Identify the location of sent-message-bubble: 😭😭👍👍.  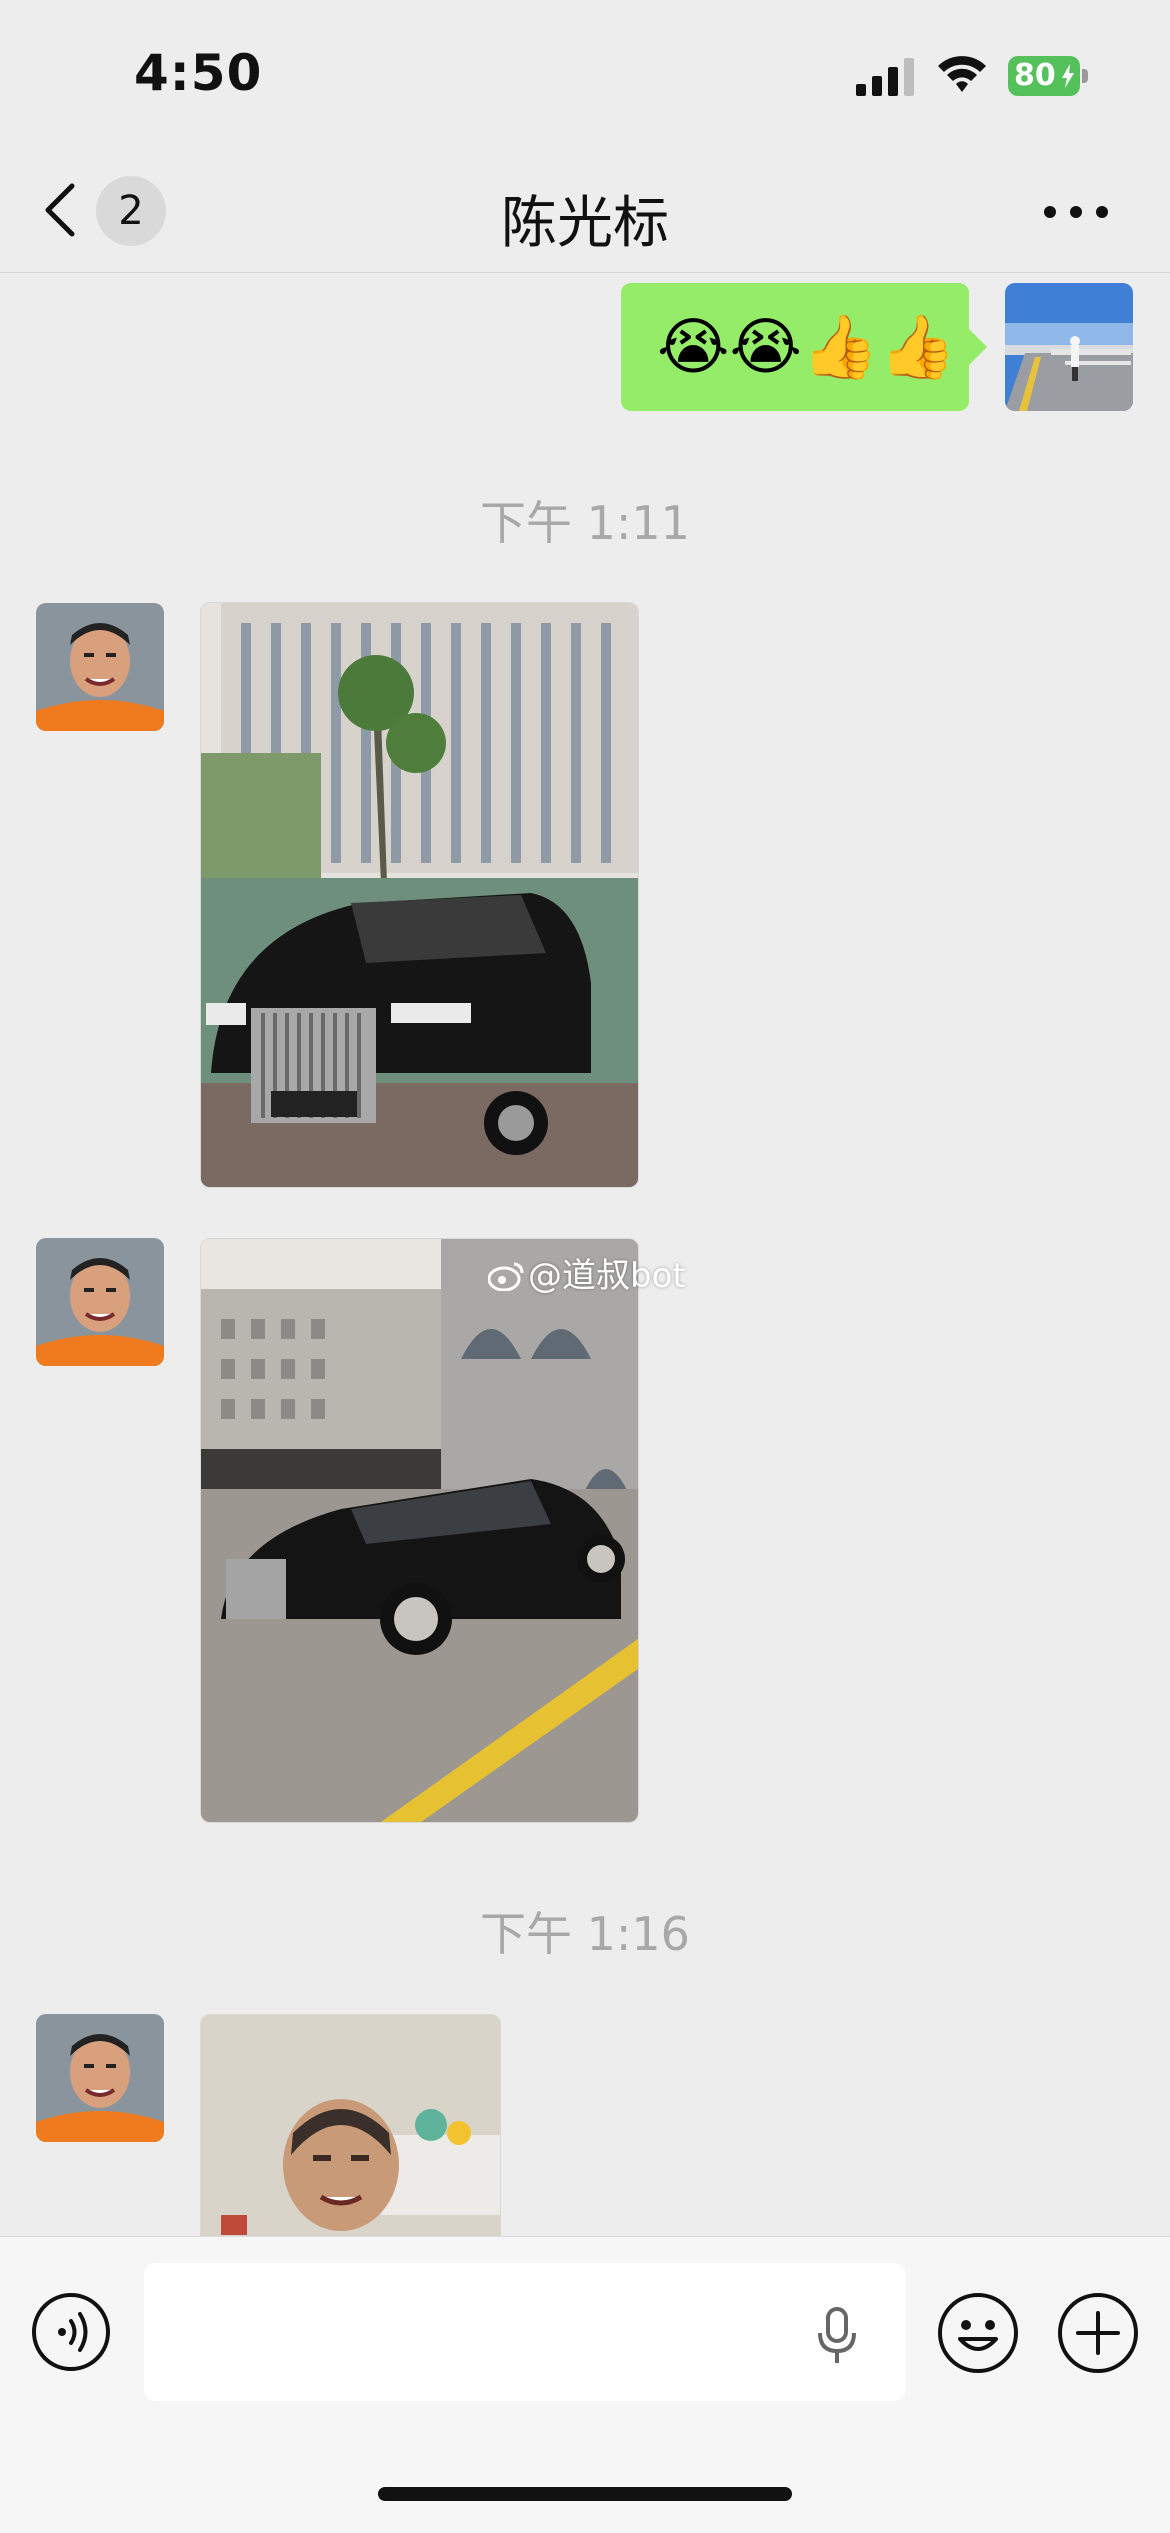
(804, 347).